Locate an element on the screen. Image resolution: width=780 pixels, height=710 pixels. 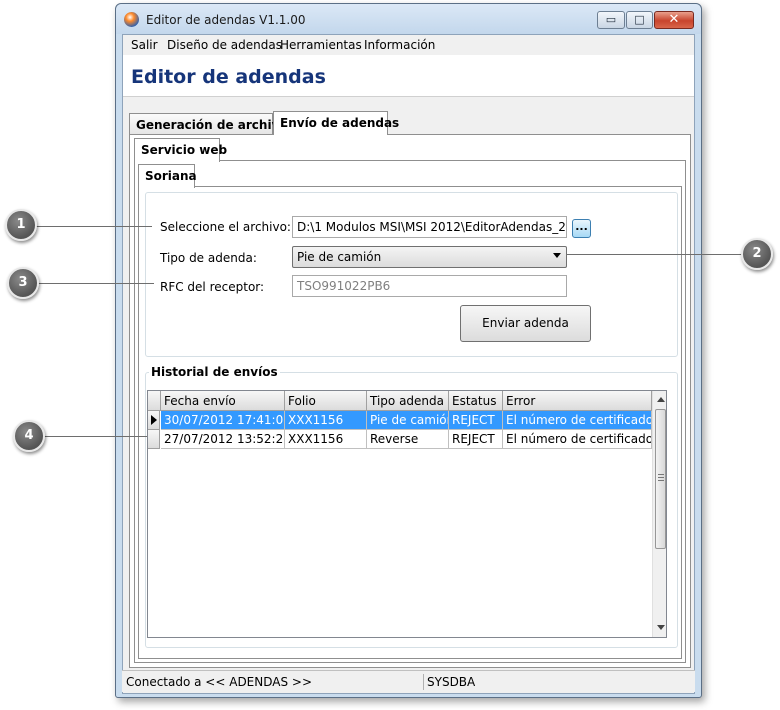
menu-diseno-adendas: Diseño de adendas is located at coordinates (224, 45).